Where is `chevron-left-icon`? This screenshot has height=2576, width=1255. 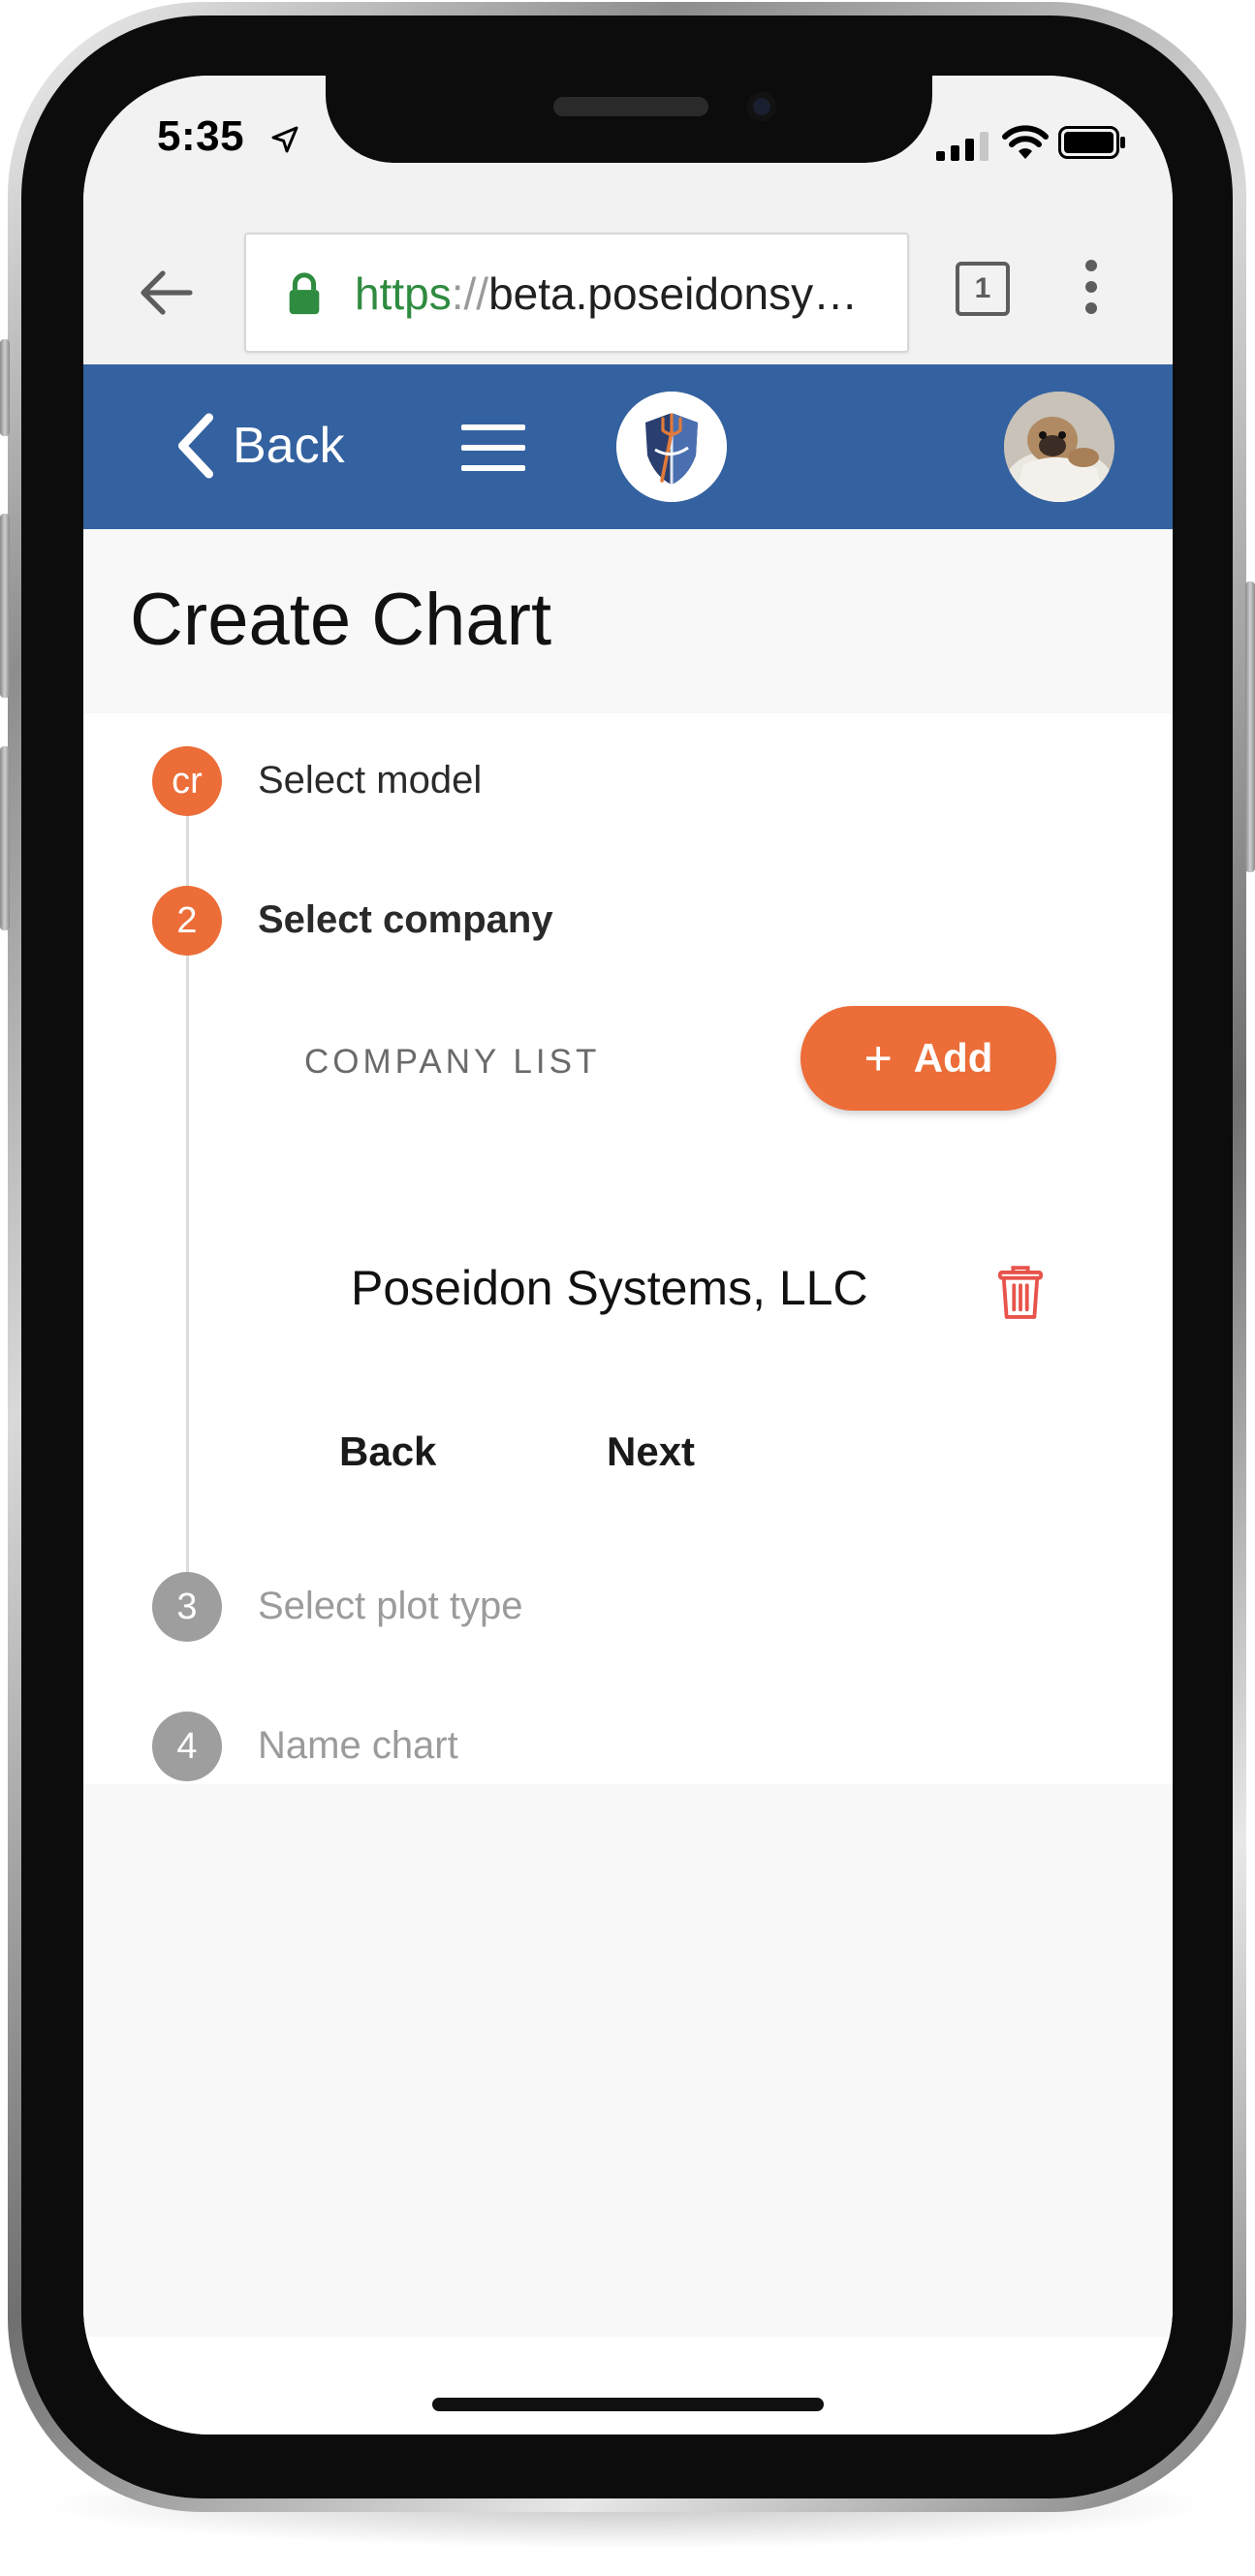 chevron-left-icon is located at coordinates (195, 446).